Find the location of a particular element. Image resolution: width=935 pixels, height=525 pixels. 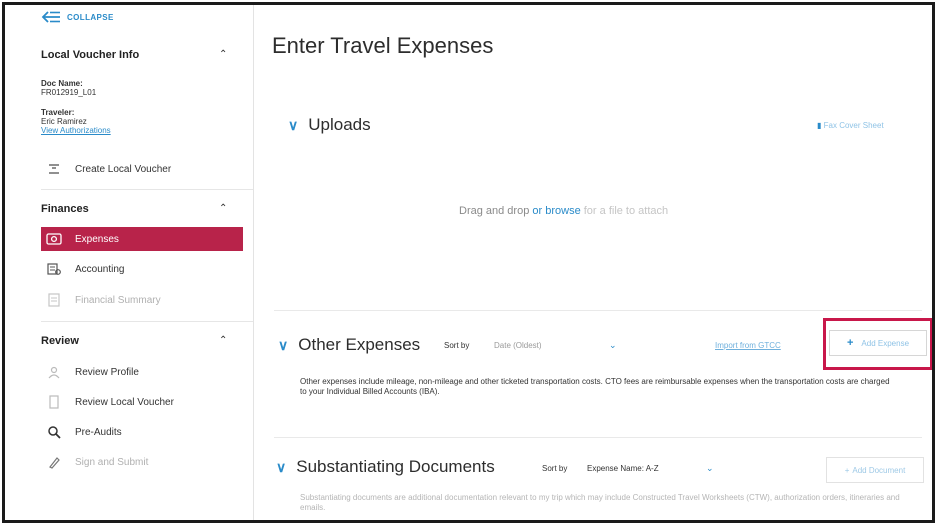

view-authorizations-link: View Authorizations is located at coordinates (76, 130).